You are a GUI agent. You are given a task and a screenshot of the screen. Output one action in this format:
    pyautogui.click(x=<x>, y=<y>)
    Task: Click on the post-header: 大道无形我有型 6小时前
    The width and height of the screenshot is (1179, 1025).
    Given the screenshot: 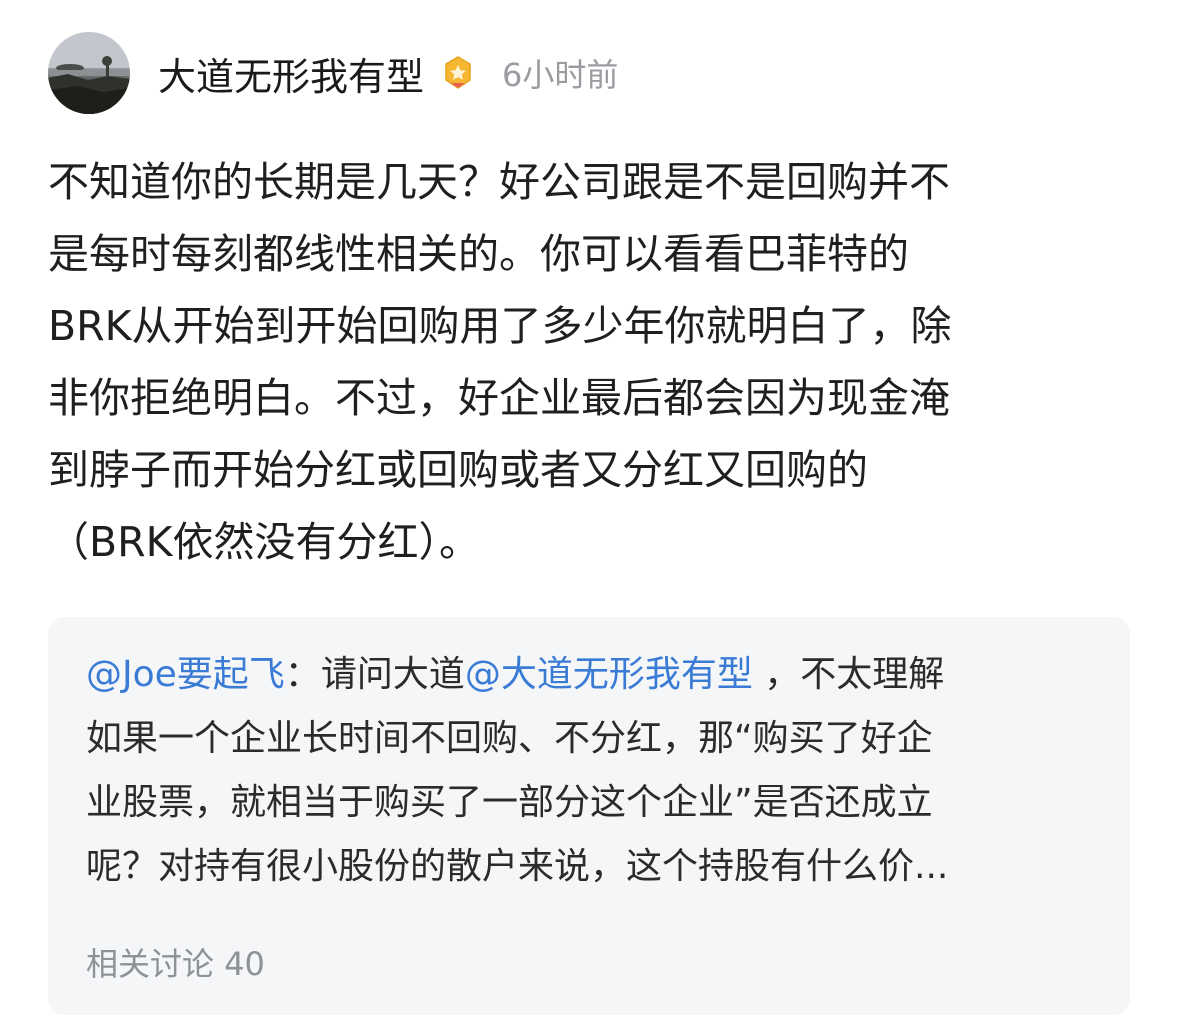 What is the action you would take?
    pyautogui.click(x=333, y=73)
    